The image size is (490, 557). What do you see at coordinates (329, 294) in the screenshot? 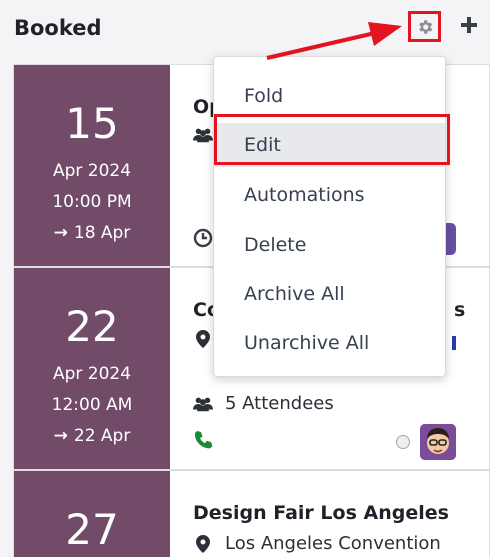
I see `menu-item-archive-all: Archive All` at bounding box center [329, 294].